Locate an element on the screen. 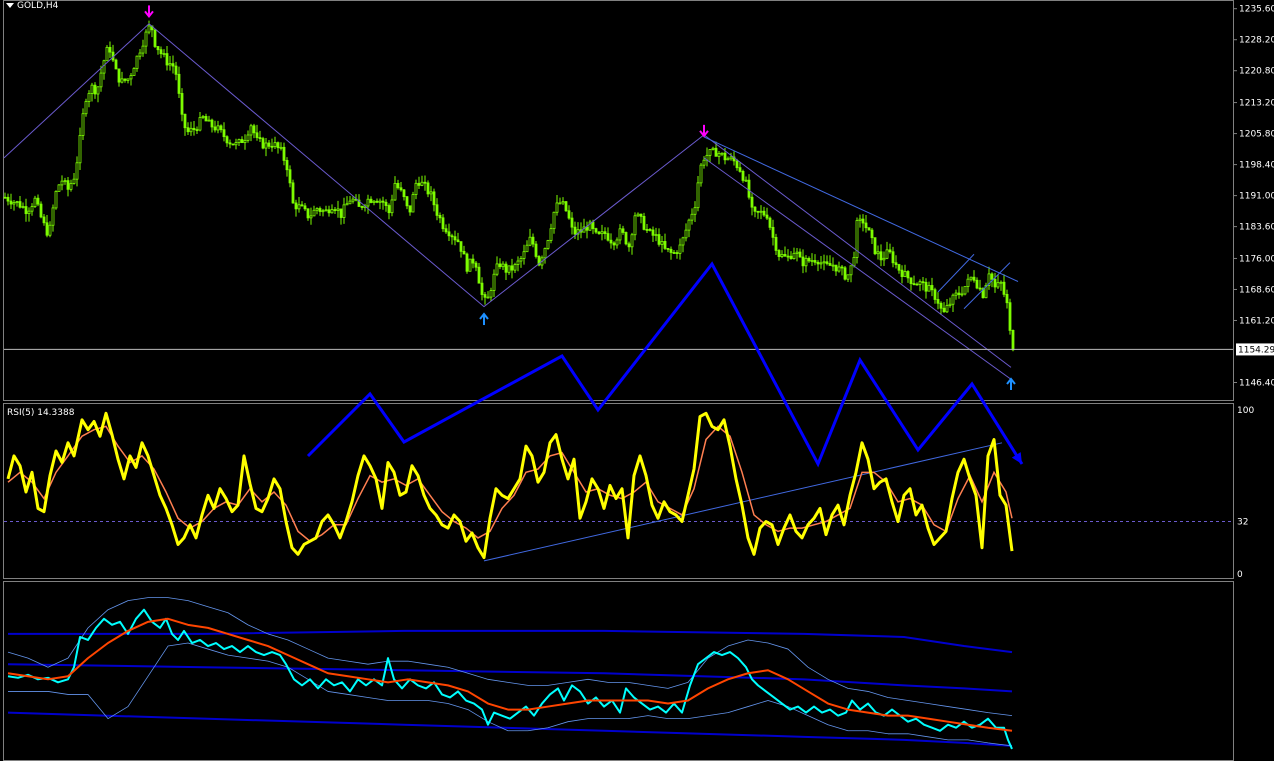 The height and width of the screenshot is (761, 1274). price-channel-upper is located at coordinates (861, 209).